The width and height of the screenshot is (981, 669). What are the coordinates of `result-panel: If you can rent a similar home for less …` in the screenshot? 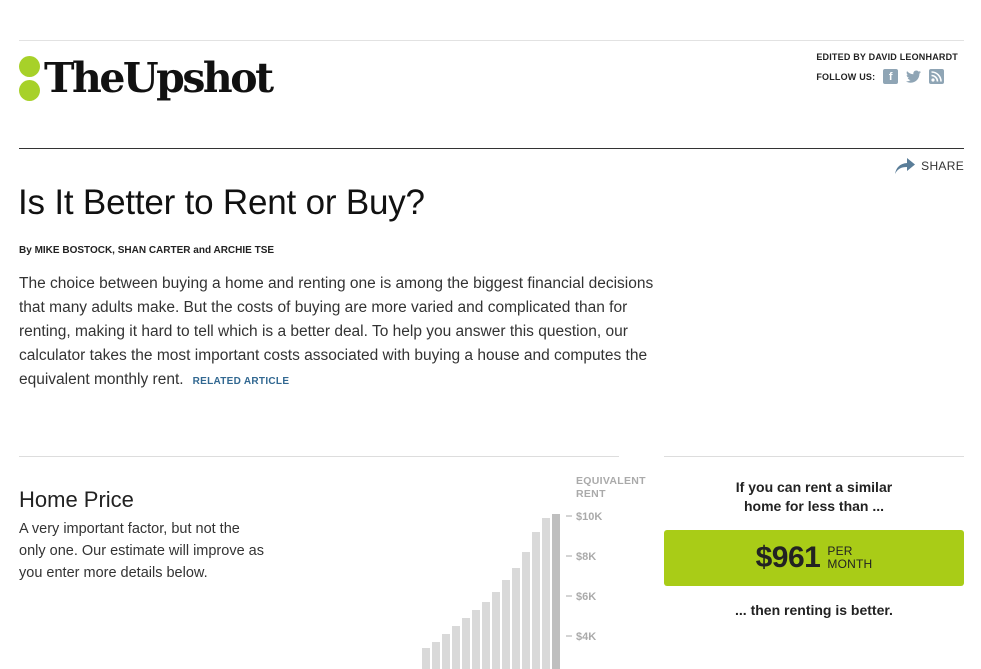 It's located at (814, 548).